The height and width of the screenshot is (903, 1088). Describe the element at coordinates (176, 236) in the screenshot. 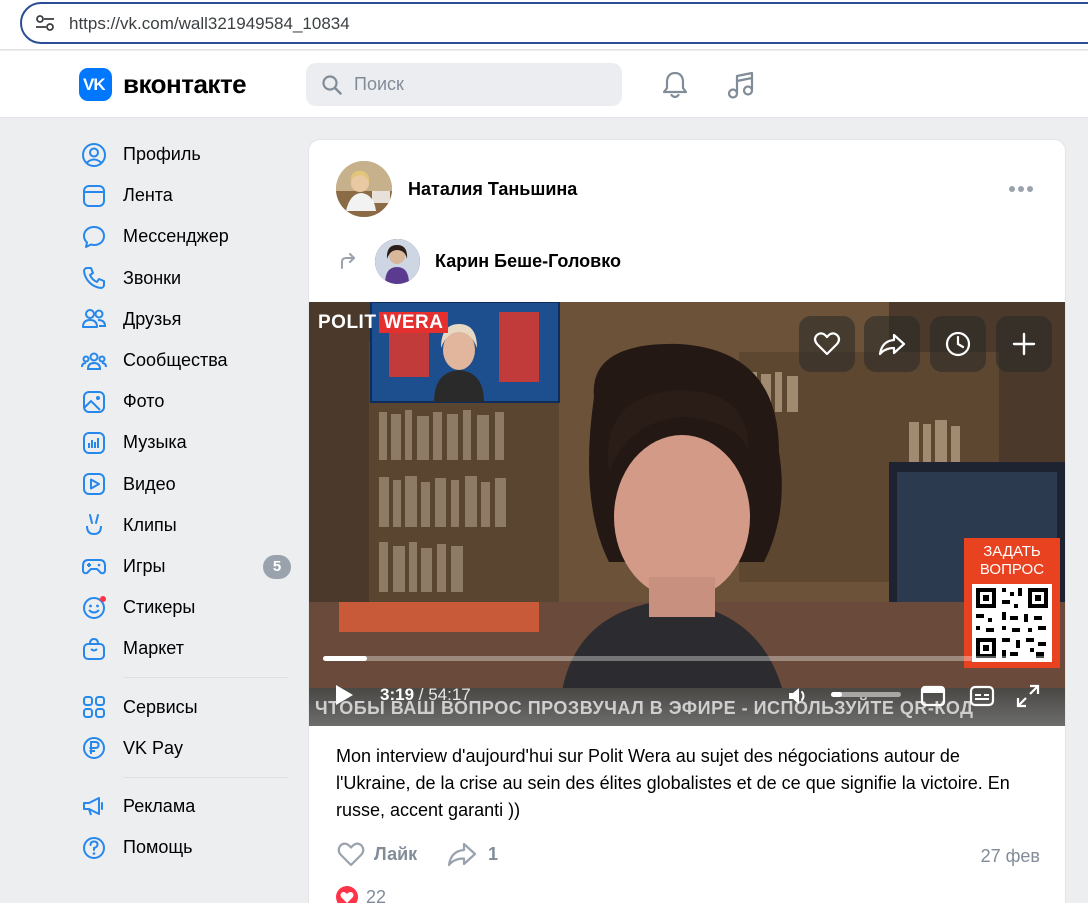

I see `sidebar-item-label: Мессенджер` at that location.